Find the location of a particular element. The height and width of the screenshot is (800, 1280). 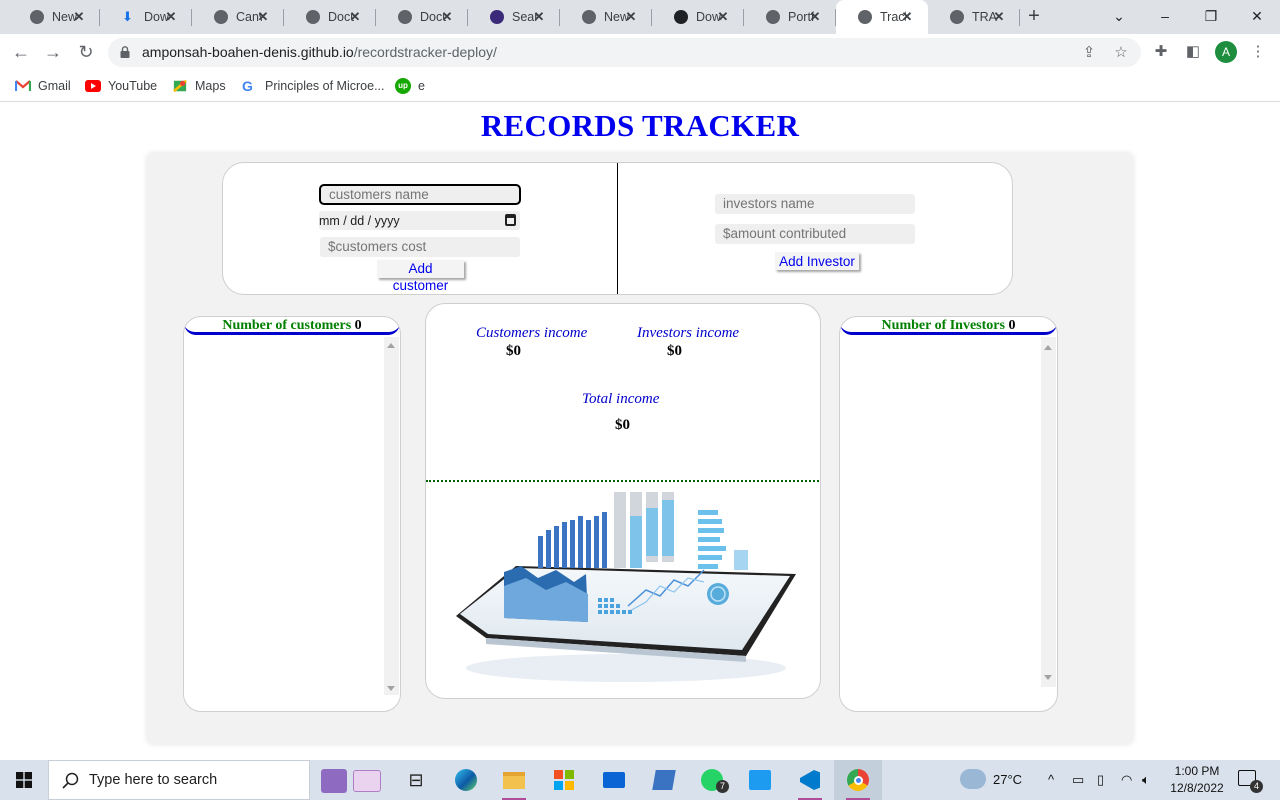

bookmark-star-icon: ☆ is located at coordinates (1121, 53).